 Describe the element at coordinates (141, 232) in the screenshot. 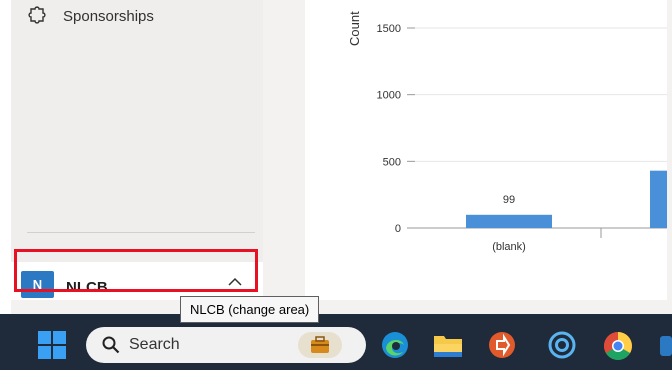

I see `sidebar-divider` at that location.